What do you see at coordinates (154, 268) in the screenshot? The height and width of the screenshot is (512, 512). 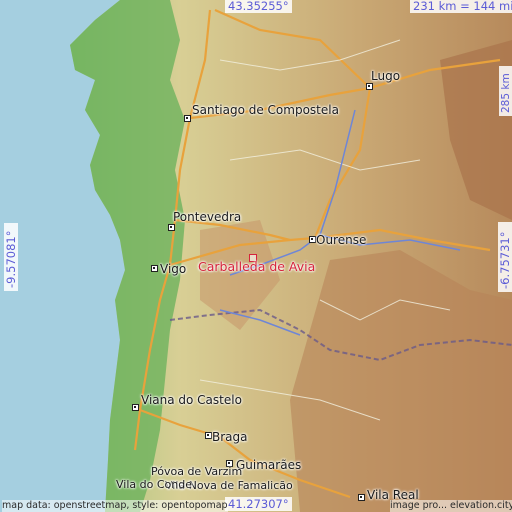 I see `city-marker-vigo` at bounding box center [154, 268].